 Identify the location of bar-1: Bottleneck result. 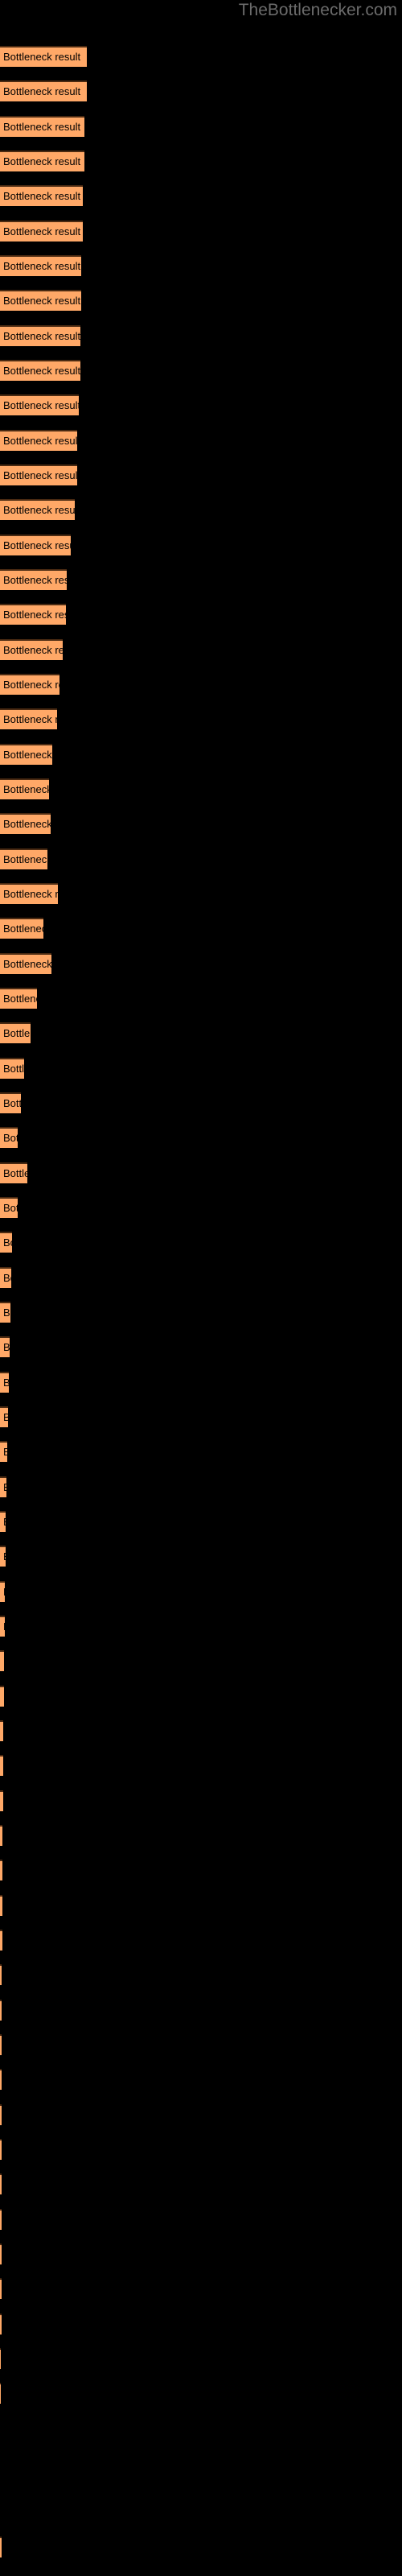
(43, 90).